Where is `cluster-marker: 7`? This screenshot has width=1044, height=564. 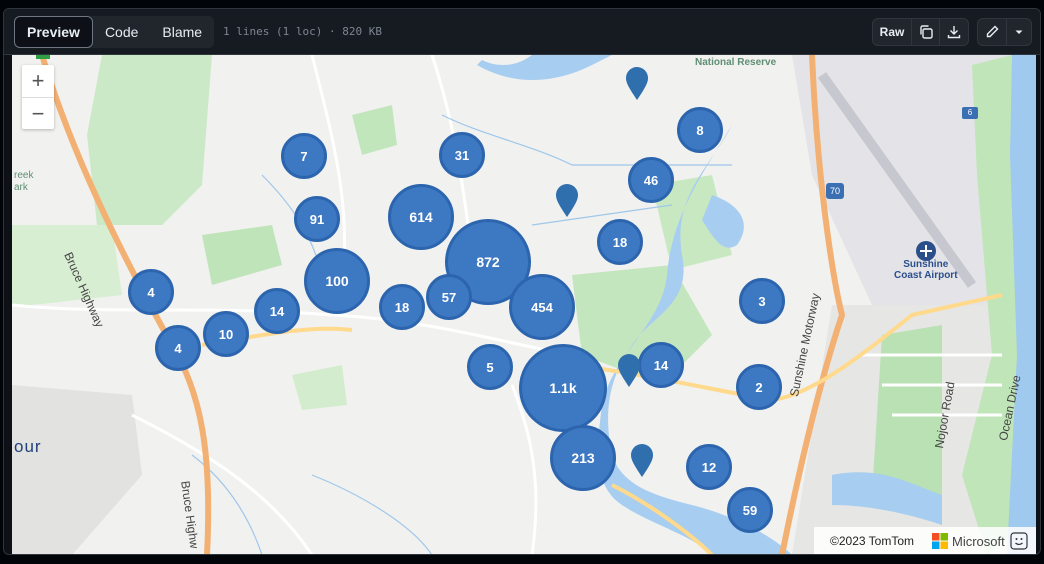 cluster-marker: 7 is located at coordinates (304, 156).